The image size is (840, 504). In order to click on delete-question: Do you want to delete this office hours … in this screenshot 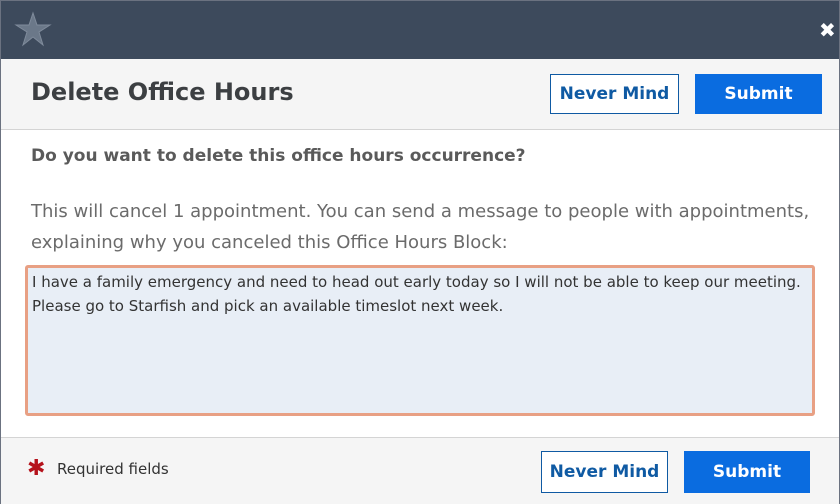, I will do `click(278, 156)`.